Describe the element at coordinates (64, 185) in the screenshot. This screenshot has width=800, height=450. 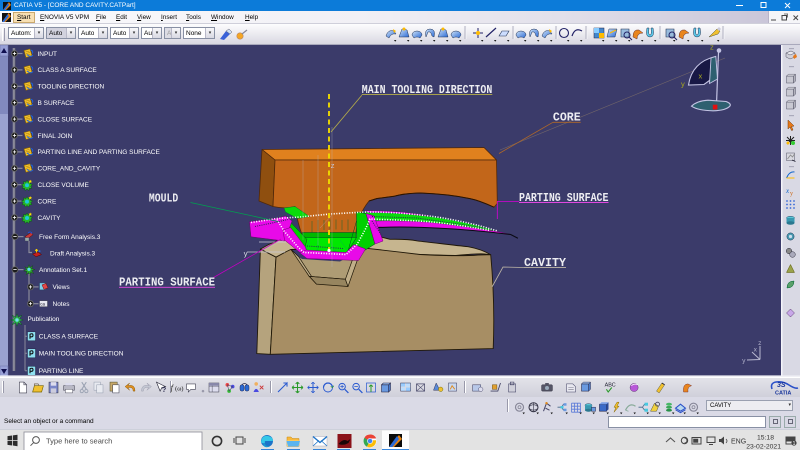
I see `svg-text: CLOSE VOLUME` at that location.